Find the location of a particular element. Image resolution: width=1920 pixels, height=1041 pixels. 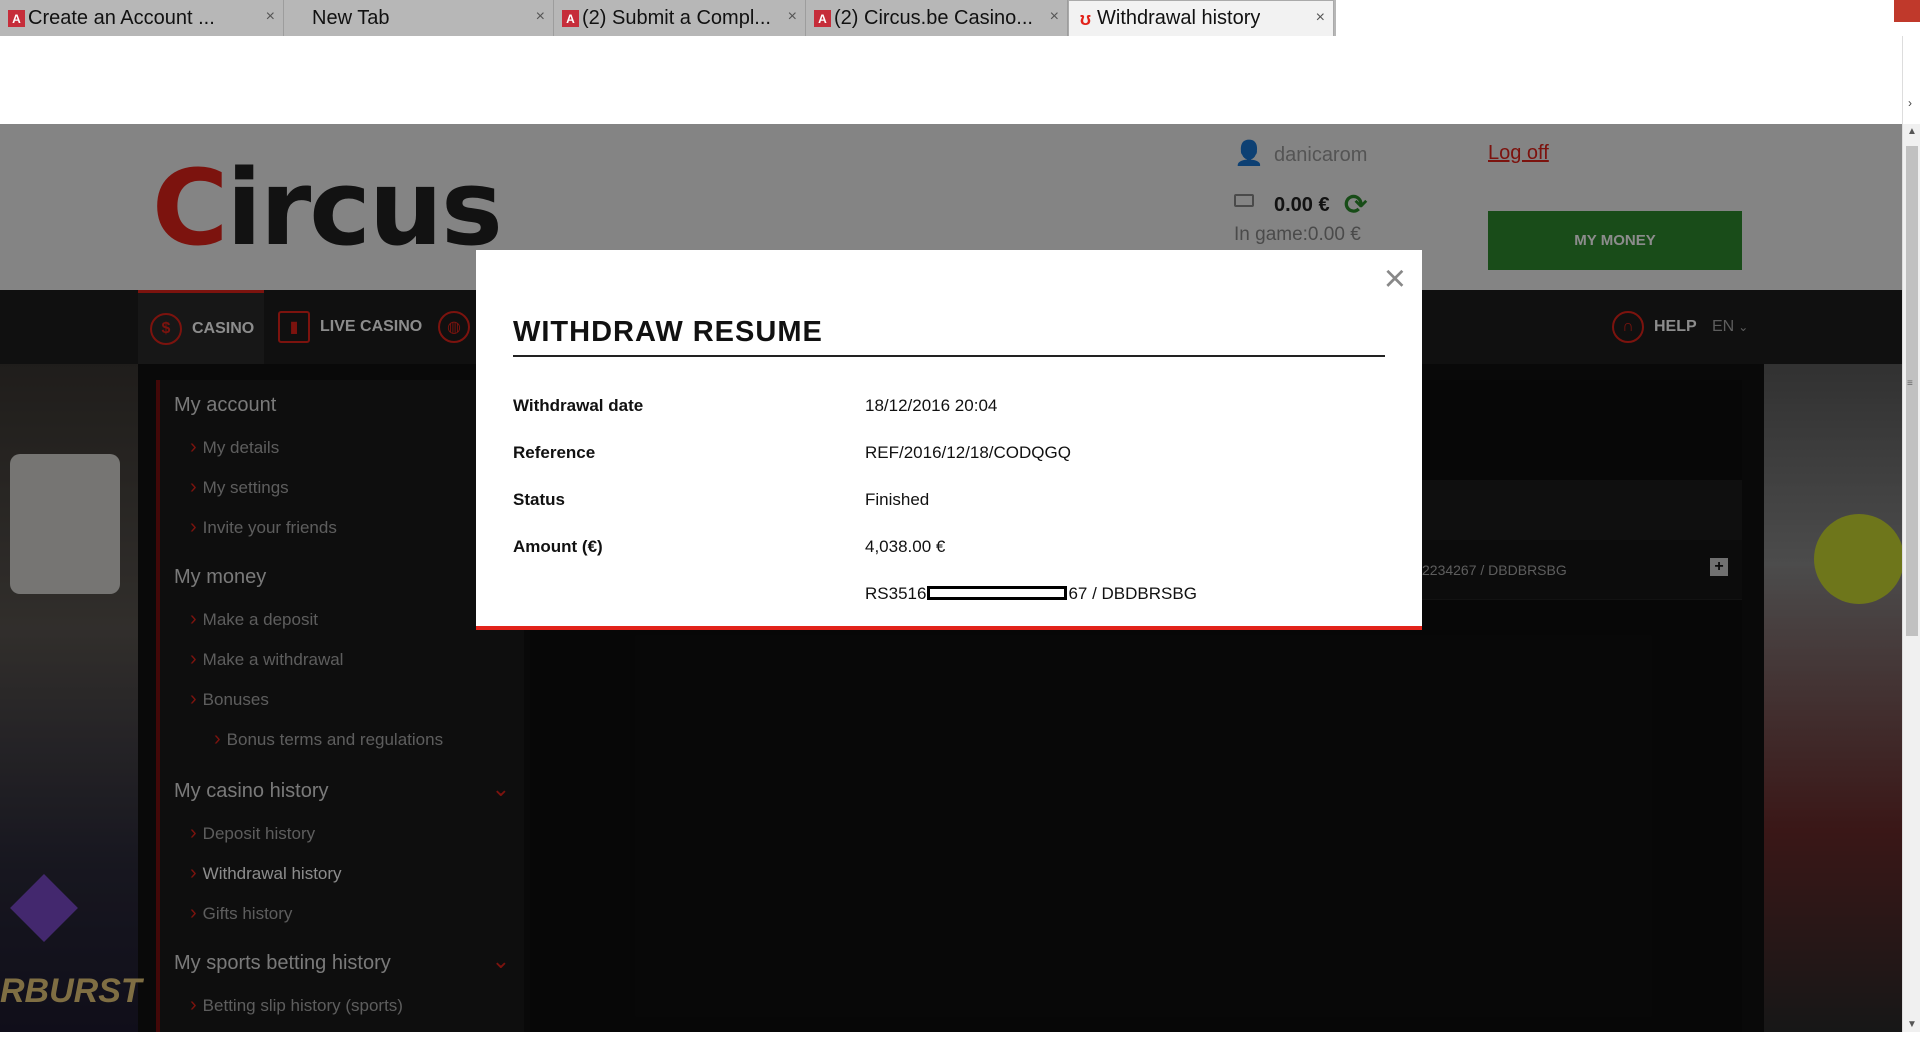

grip-icon: ≡ is located at coordinates (1910, 383).